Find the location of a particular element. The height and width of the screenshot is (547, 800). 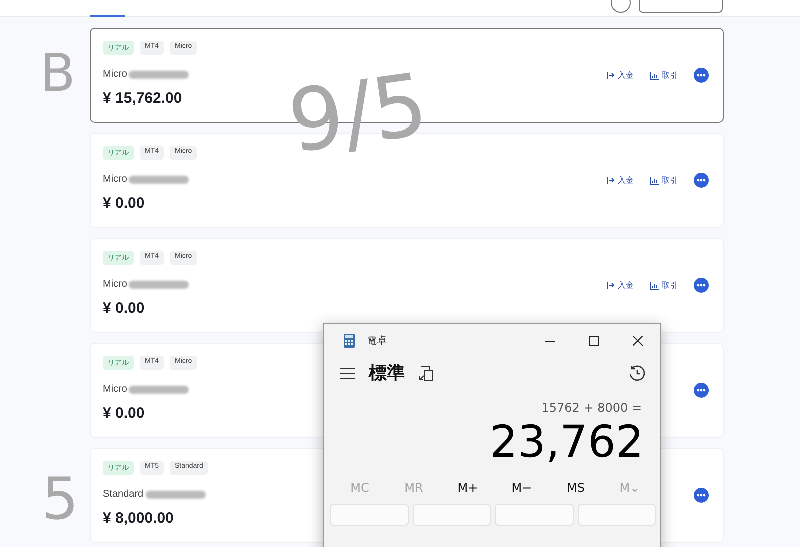

outlined-button is located at coordinates (681, 6).